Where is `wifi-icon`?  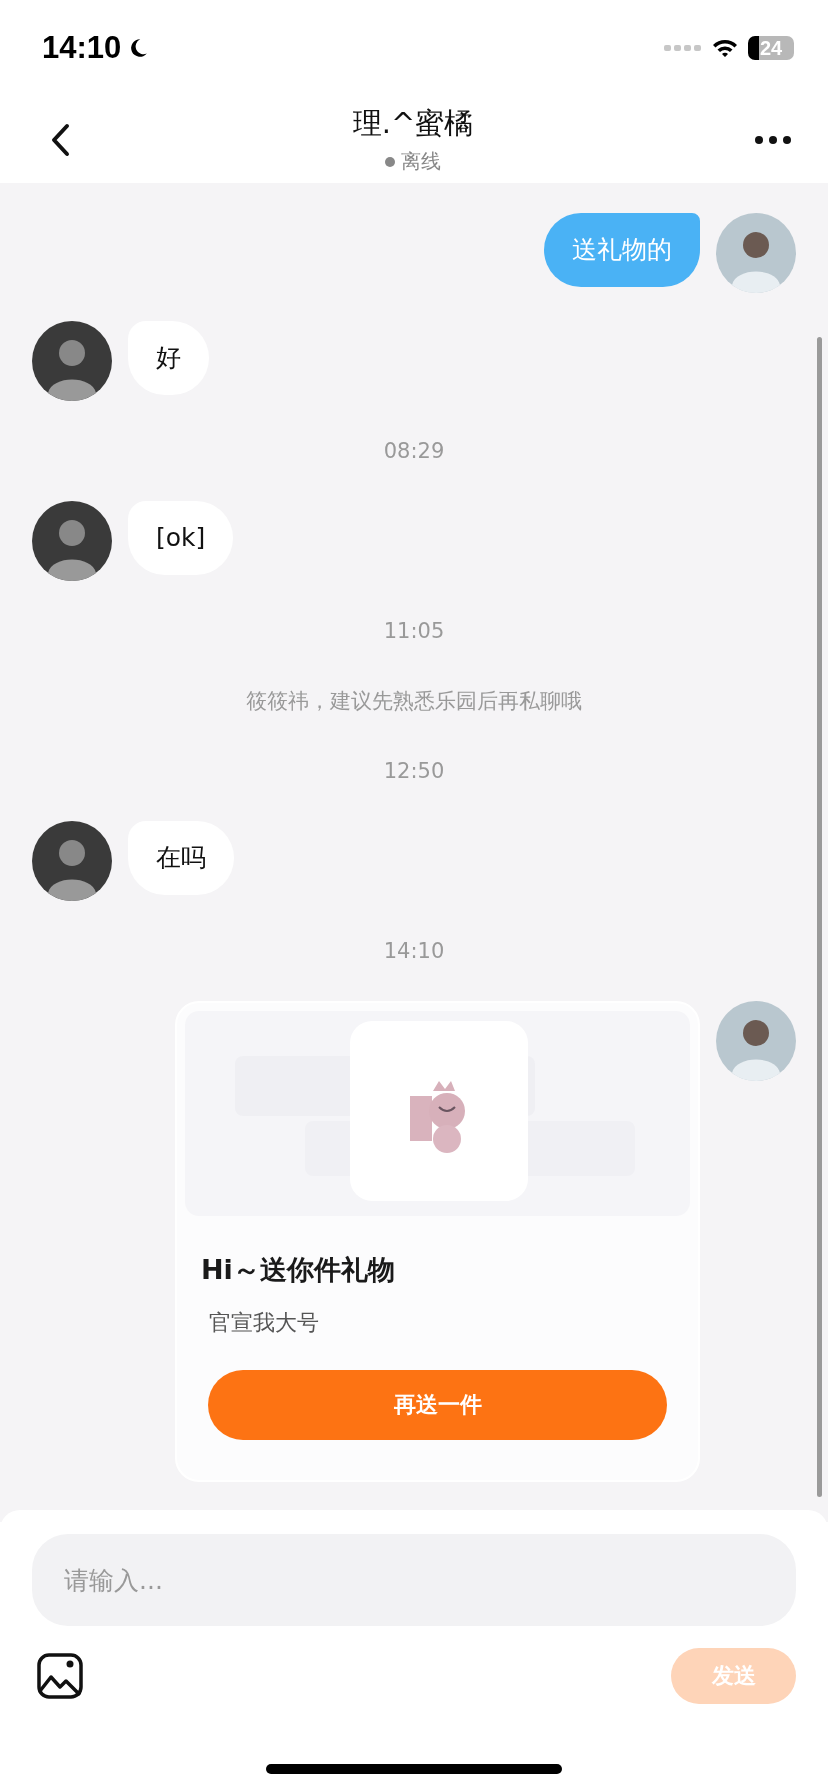 wifi-icon is located at coordinates (725, 48).